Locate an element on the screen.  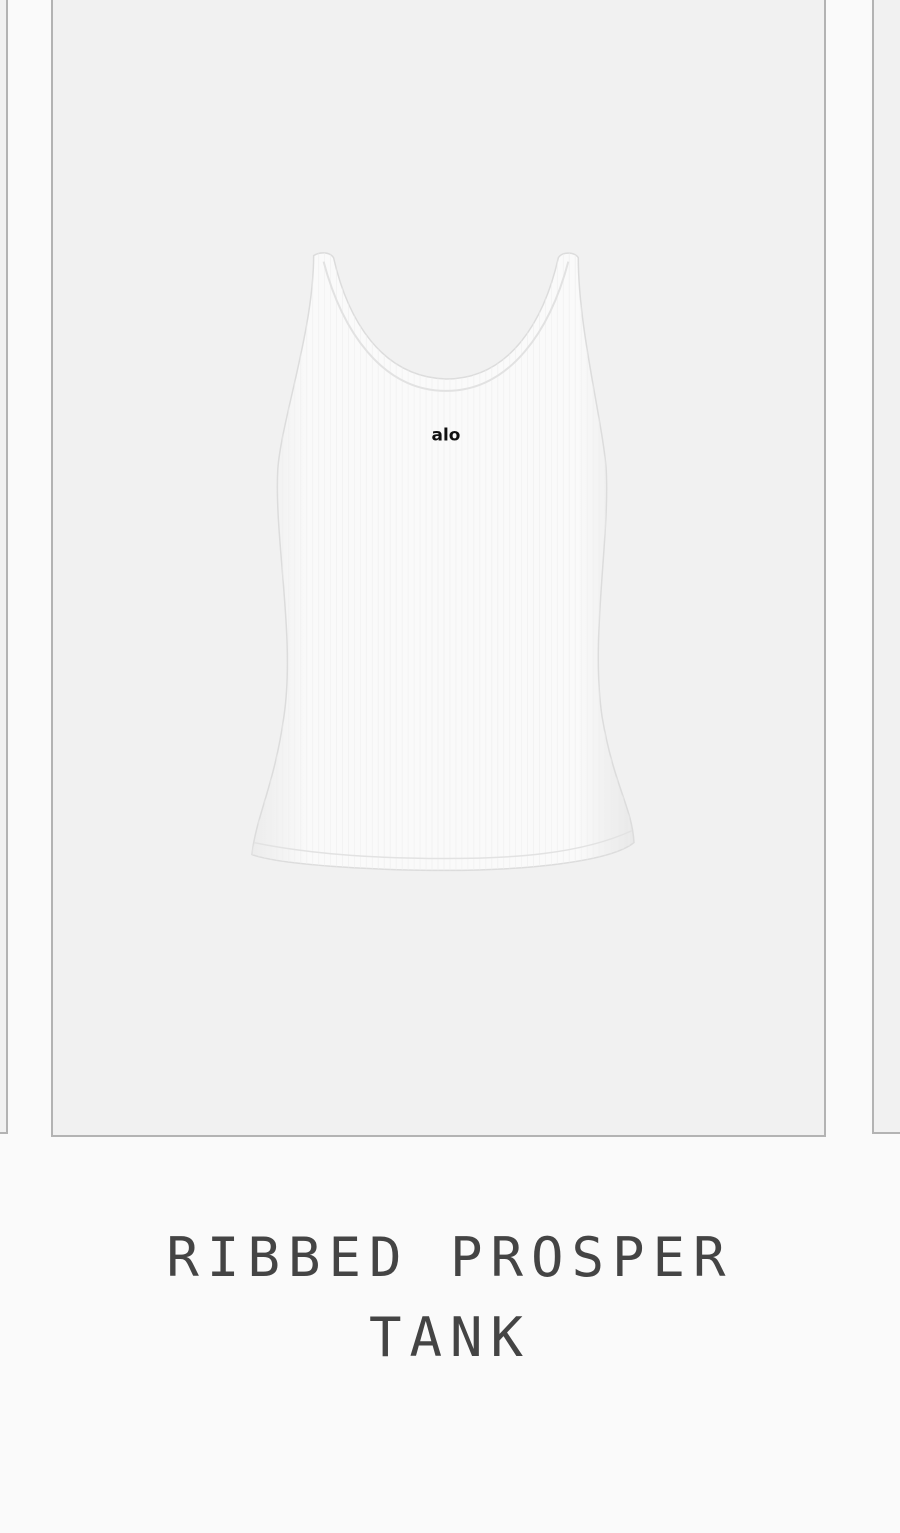
product-title: RIBBED PROSPER TANK is located at coordinates (450, 1298).